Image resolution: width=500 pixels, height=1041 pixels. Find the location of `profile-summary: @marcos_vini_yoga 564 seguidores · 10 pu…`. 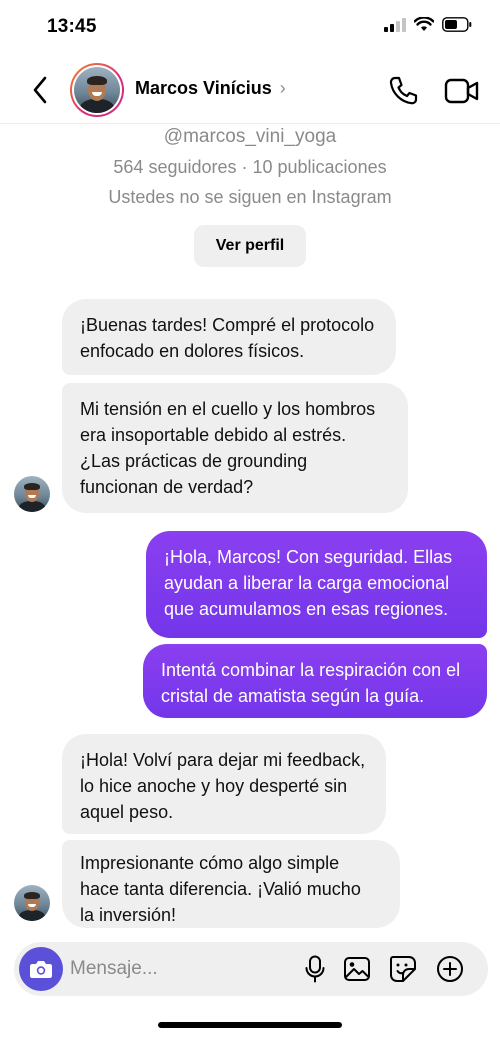

profile-summary: @marcos_vini_yoga 564 seguidores · 10 pu… is located at coordinates (250, 166).